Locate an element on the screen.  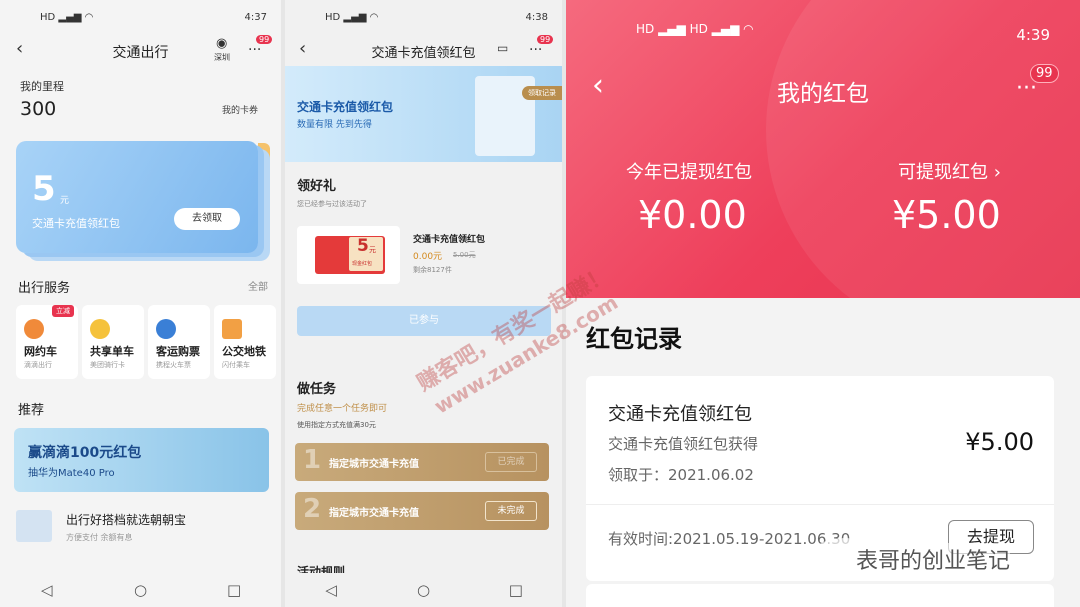
record-validity: 有效时间:2021.05.19-2021.06.30 is located at coordinates (729, 539).